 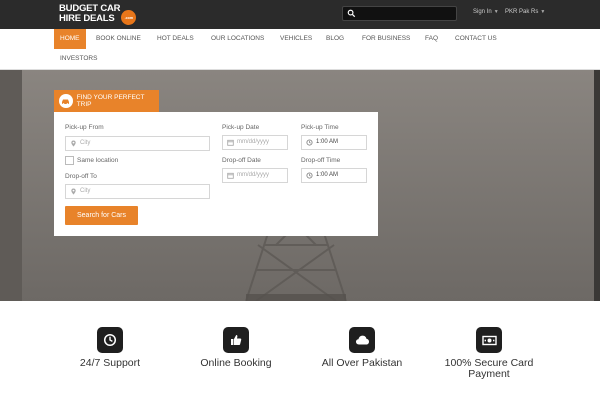 What do you see at coordinates (335, 39) in the screenshot?
I see `nav-item-blog: Blog` at bounding box center [335, 39].